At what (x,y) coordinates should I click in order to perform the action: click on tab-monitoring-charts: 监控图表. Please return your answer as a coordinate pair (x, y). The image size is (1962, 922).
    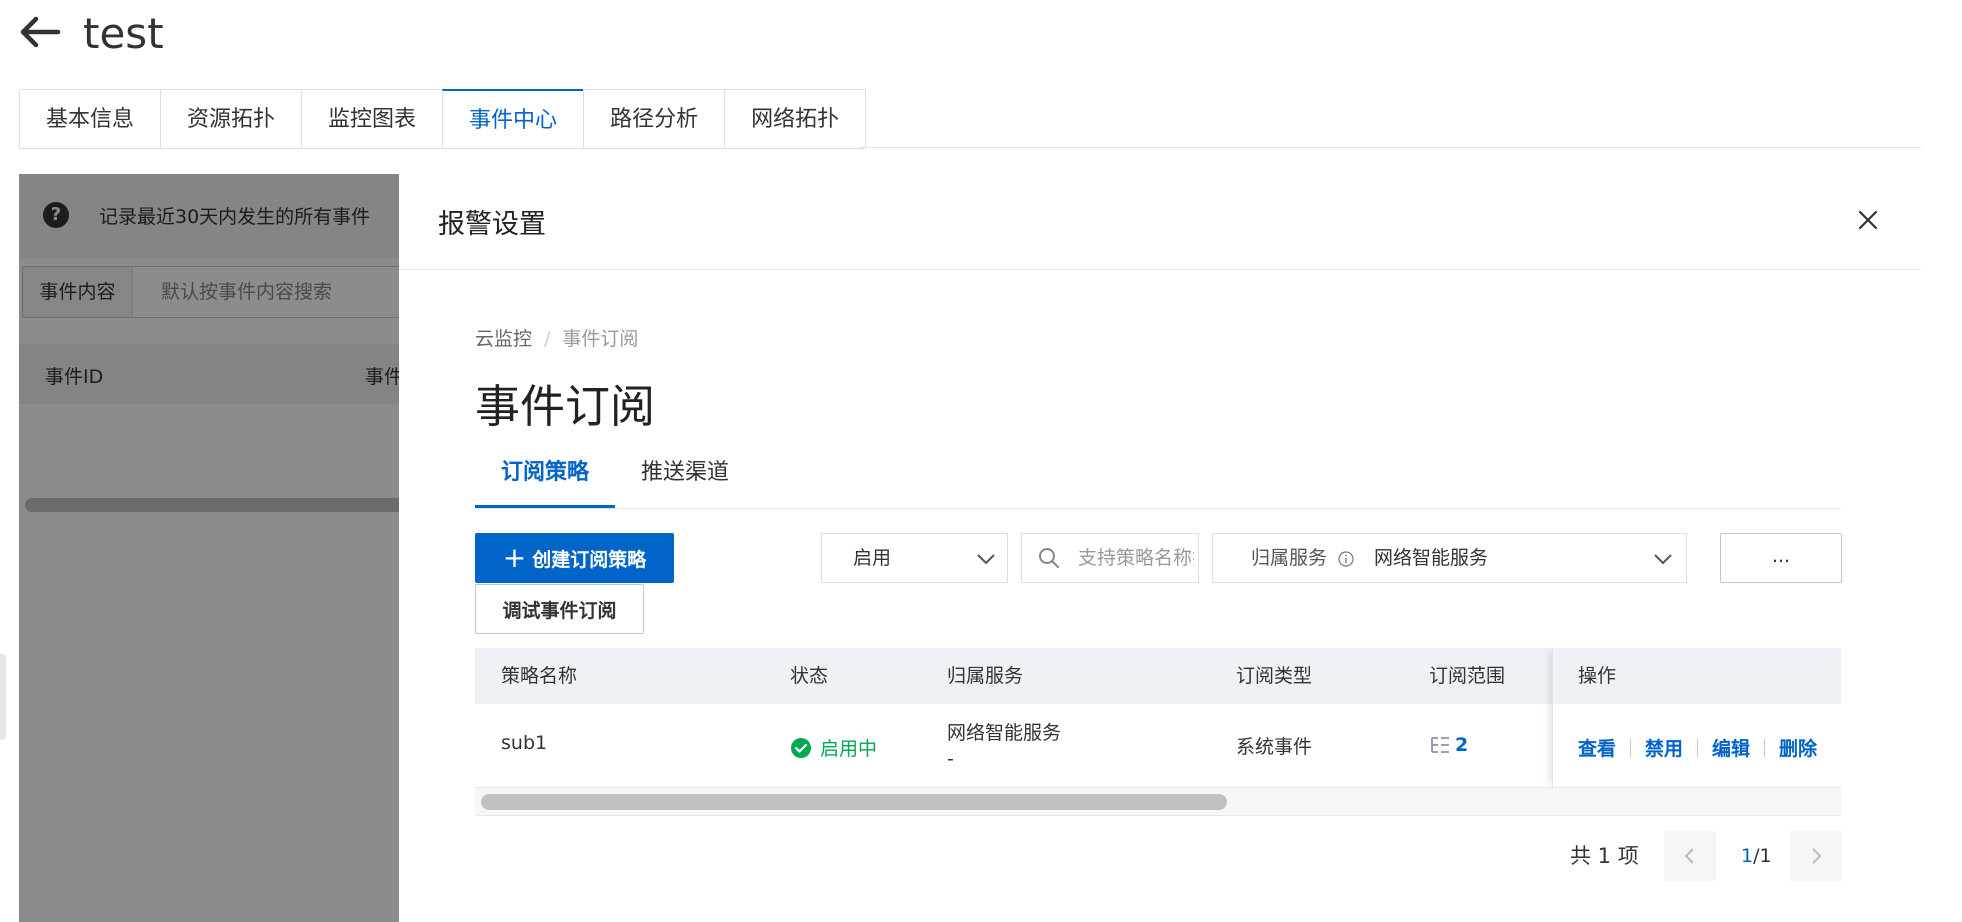
    Looking at the image, I should click on (372, 119).